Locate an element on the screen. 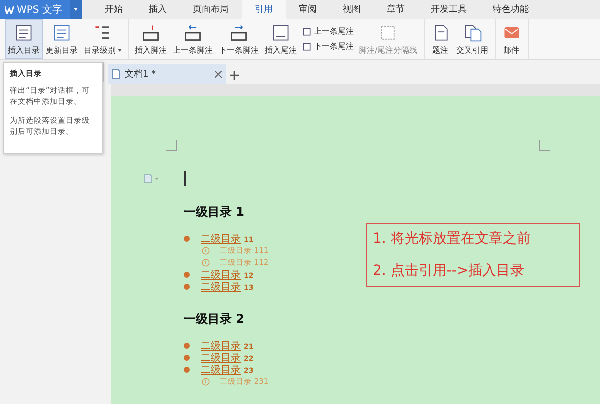 This screenshot has width=600, height=404. documents-icon is located at coordinates (472, 32).